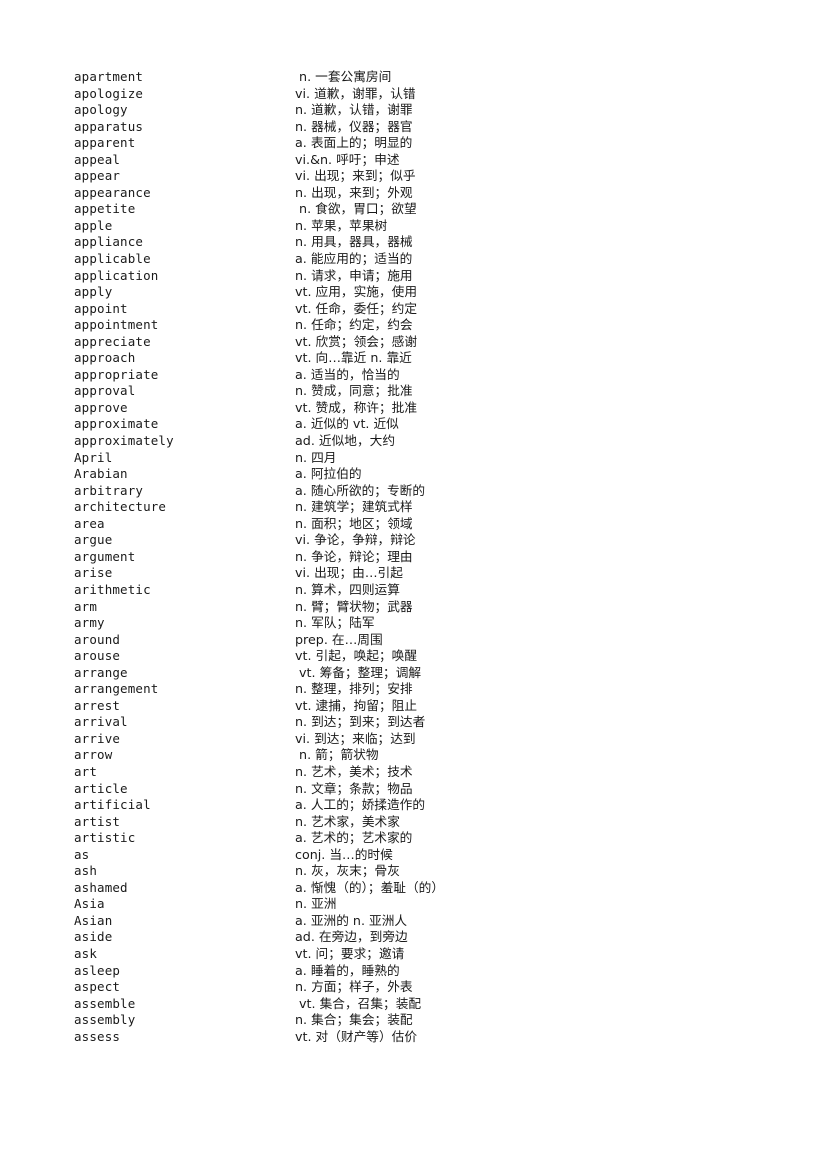 The width and height of the screenshot is (827, 1170). What do you see at coordinates (97, 159) in the screenshot?
I see `entry-term: appeal` at bounding box center [97, 159].